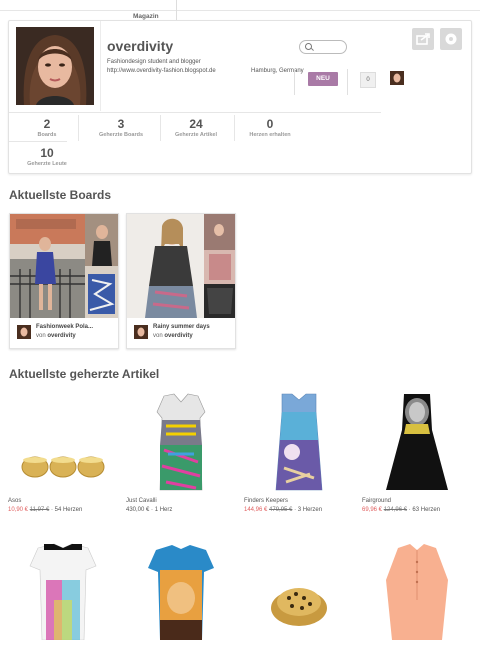  What do you see at coordinates (181, 501) in the screenshot?
I see `product-brand: Just Cavalli` at bounding box center [181, 501].